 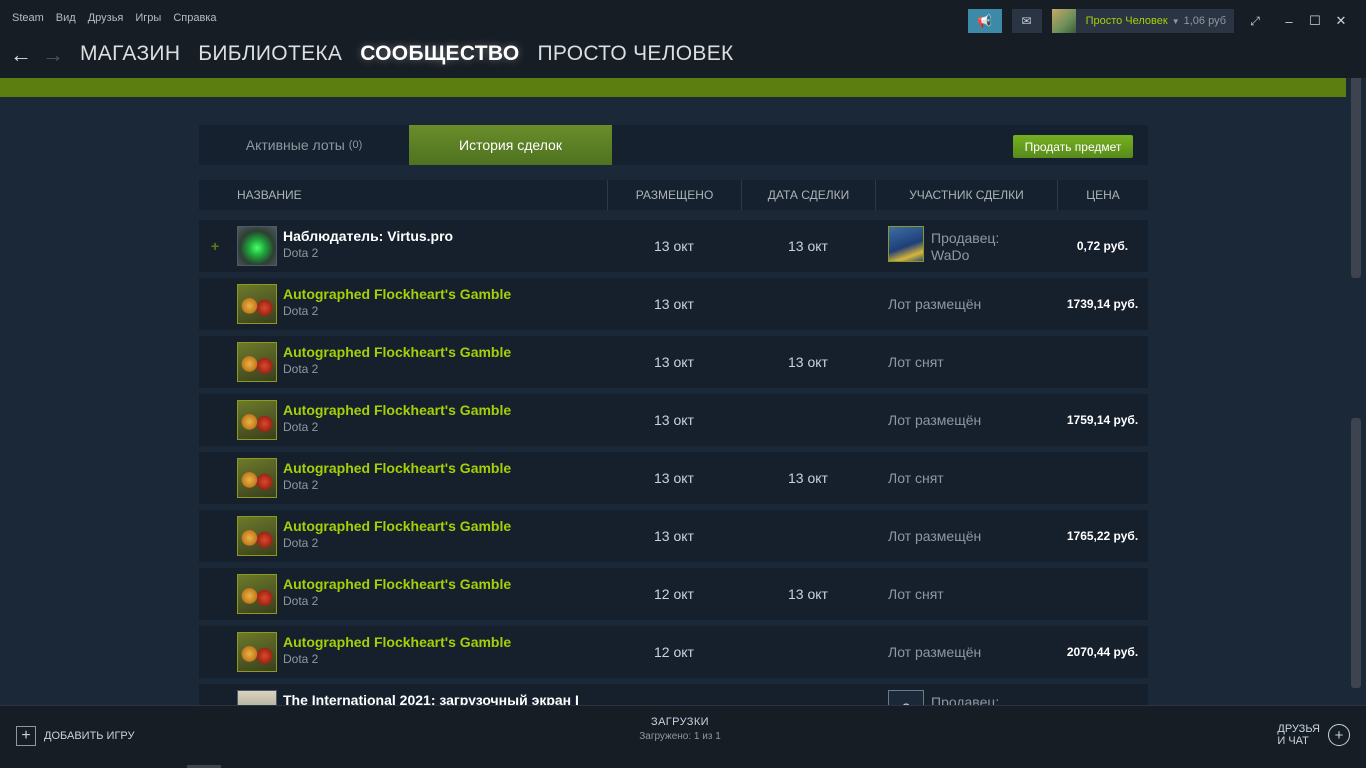 I want to click on col-party: УЧАСТНИК СДЕЛКИ, so click(x=966, y=195).